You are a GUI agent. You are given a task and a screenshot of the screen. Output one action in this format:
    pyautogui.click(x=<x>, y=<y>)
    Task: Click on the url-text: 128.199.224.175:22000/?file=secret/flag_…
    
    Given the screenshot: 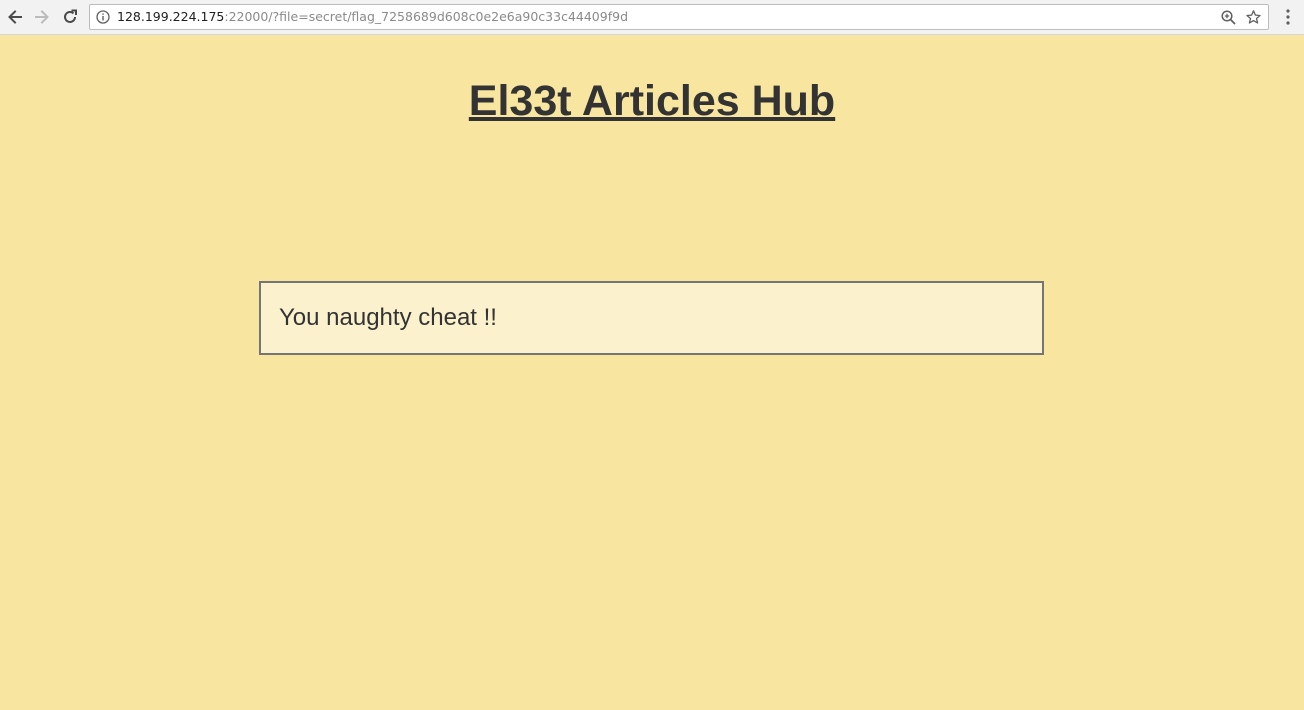 What is the action you would take?
    pyautogui.click(x=372, y=17)
    